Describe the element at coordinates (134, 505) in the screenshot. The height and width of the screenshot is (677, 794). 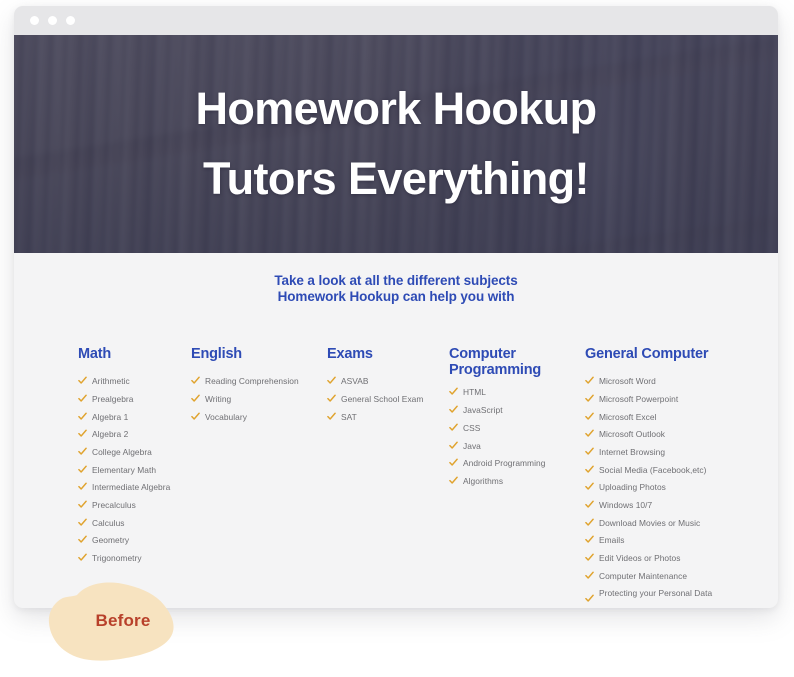
I see `list-item: Precalculus` at that location.